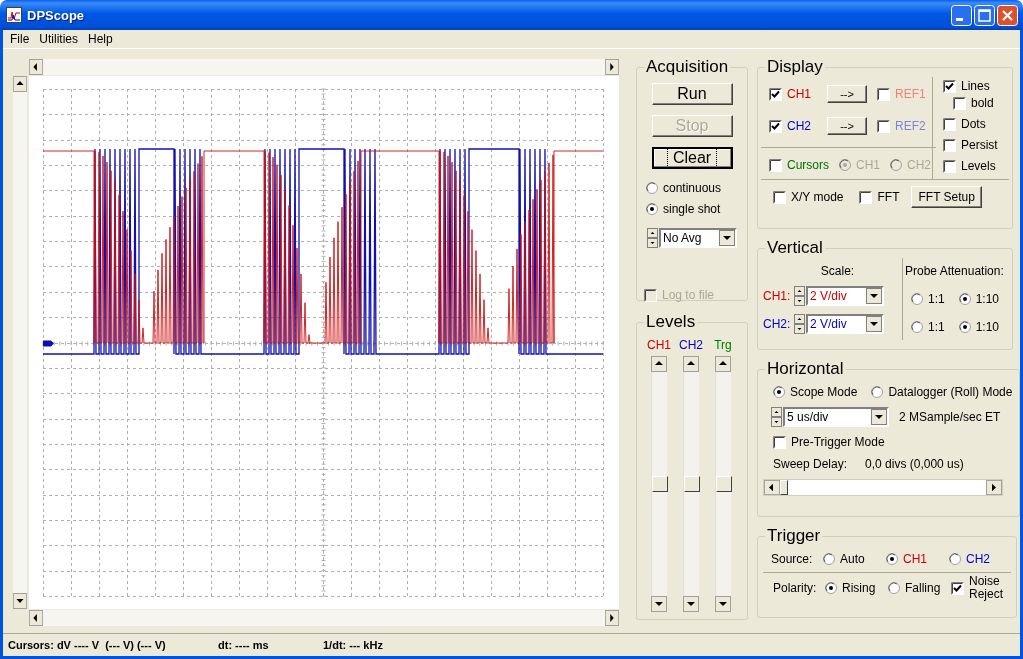 This screenshot has width=1023, height=659. Describe the element at coordinates (58, 39) in the screenshot. I see `menu-item: Utilities` at that location.